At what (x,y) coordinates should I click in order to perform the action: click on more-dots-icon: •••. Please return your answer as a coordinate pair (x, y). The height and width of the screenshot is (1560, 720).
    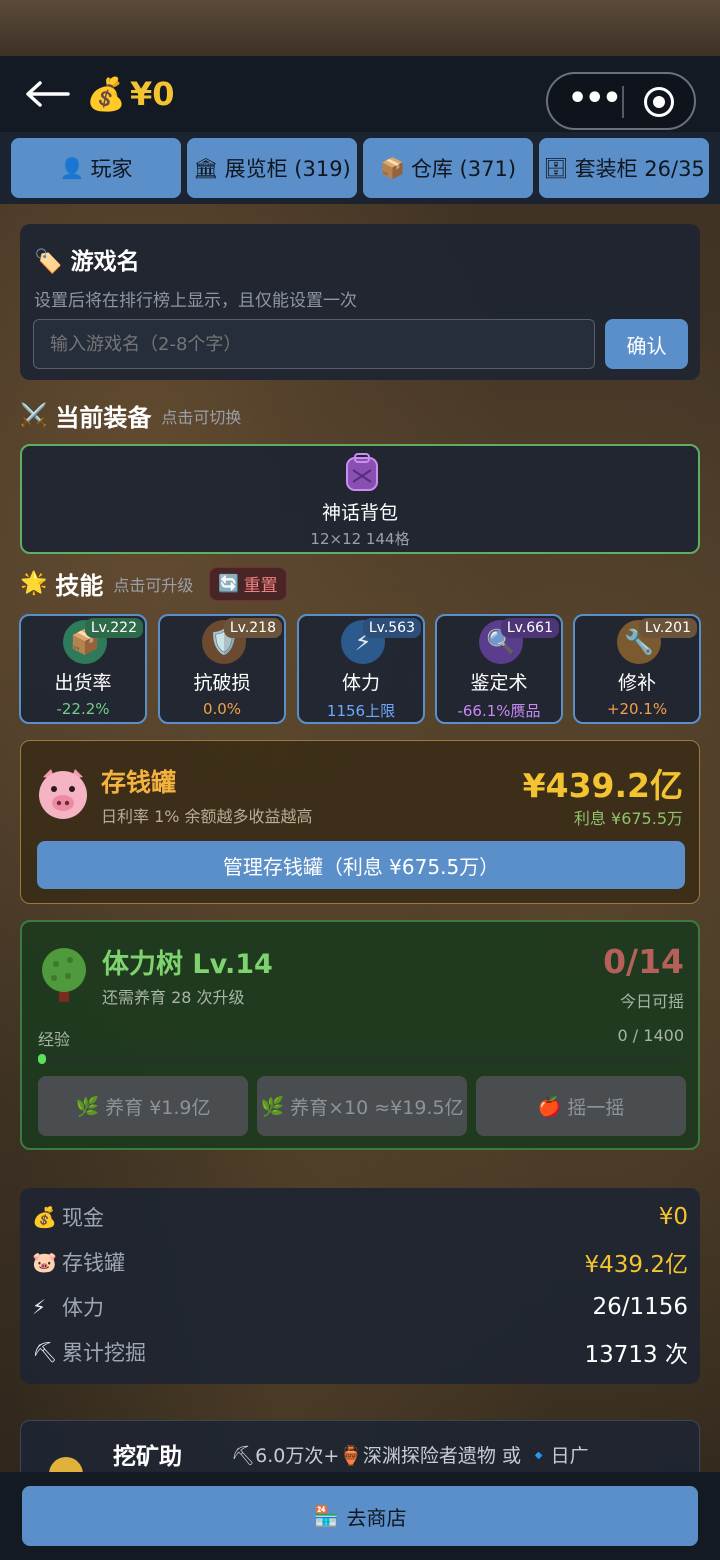
    Looking at the image, I should click on (595, 100).